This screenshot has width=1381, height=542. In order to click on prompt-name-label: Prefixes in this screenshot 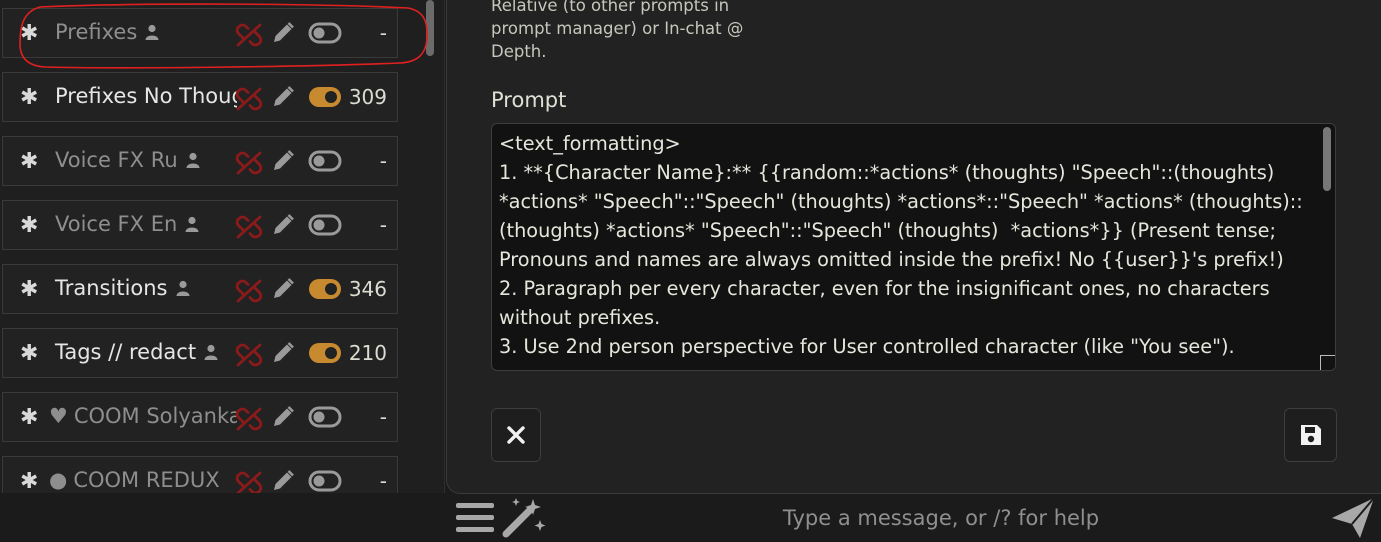, I will do `click(96, 32)`.